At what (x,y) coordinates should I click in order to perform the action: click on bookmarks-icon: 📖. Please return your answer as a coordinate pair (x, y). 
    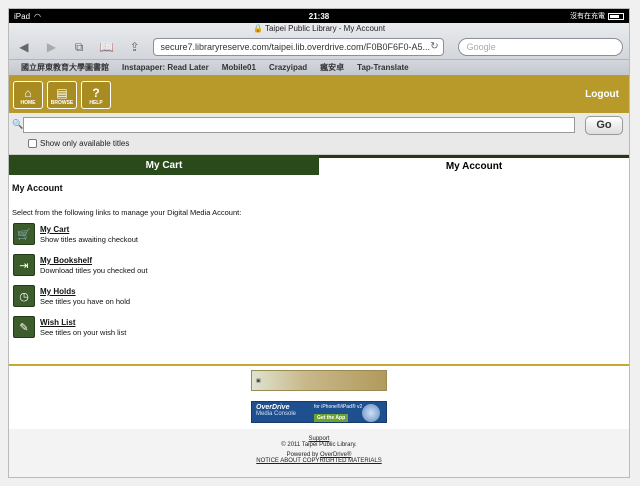
    Looking at the image, I should click on (107, 47).